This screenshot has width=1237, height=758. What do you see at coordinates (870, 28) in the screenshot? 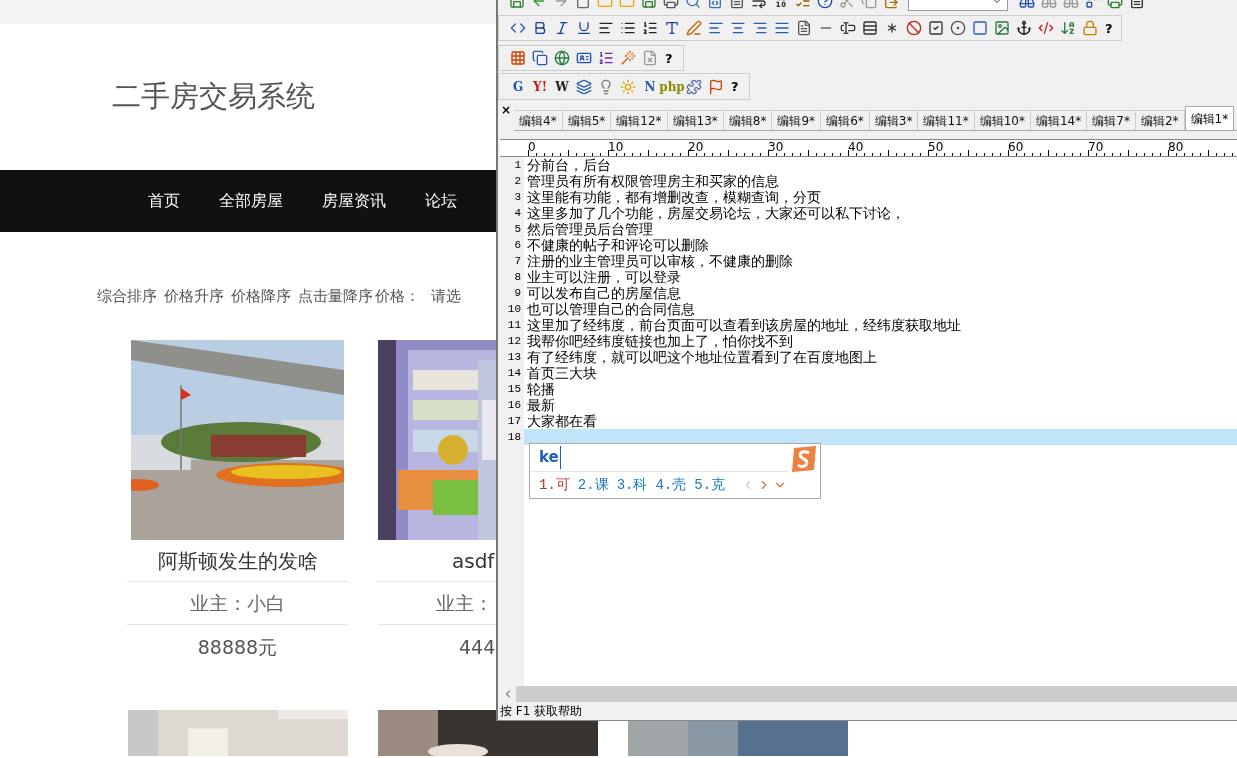
I see `list-box-icon` at bounding box center [870, 28].